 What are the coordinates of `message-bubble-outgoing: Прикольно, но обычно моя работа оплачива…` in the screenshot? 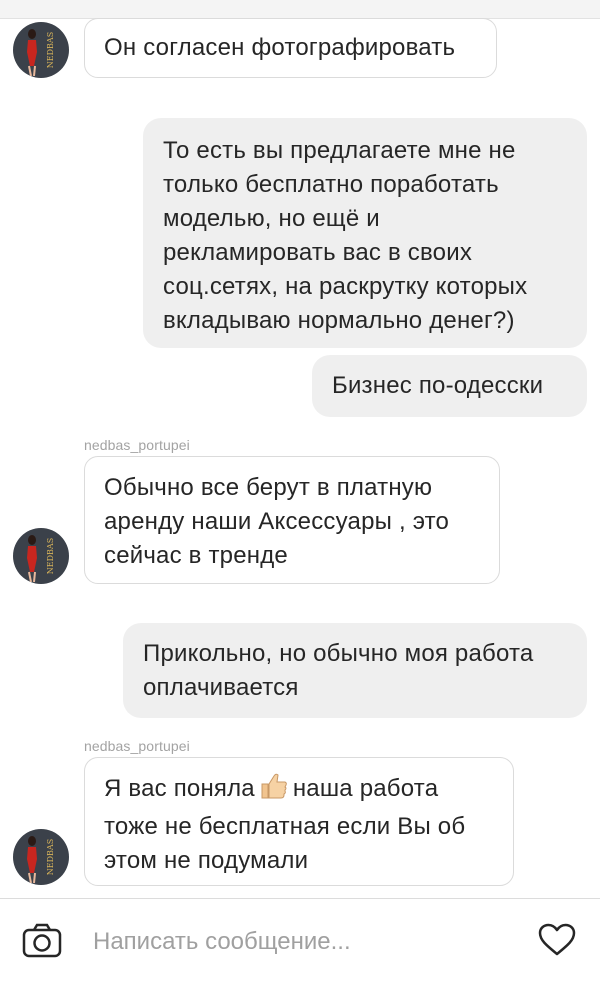 It's located at (355, 670).